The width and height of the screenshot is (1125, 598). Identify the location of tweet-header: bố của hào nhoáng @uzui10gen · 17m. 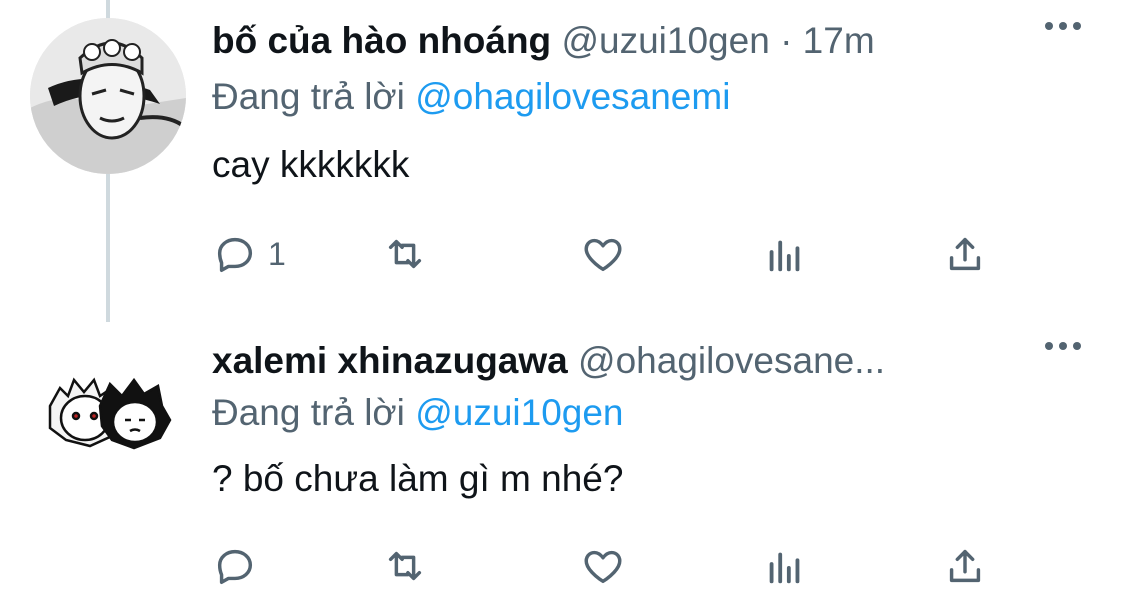
(543, 41).